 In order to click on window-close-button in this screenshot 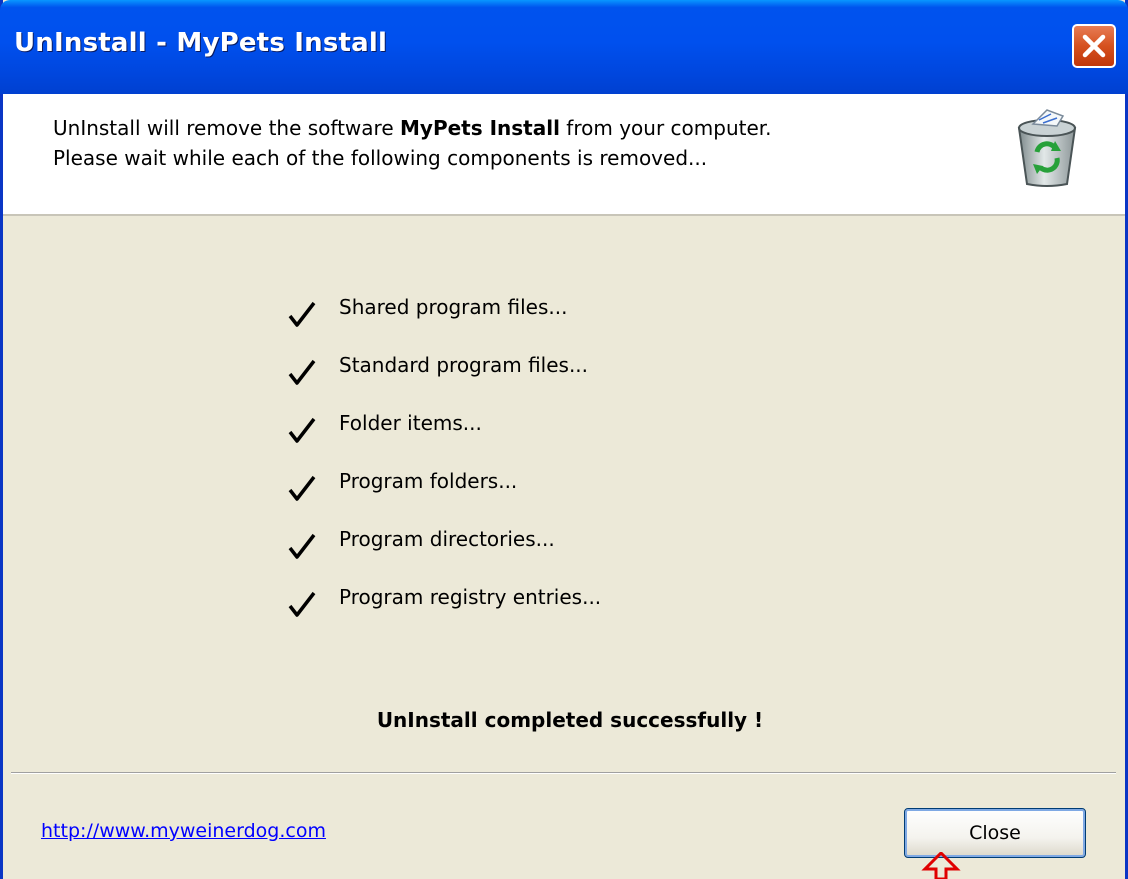, I will do `click(1094, 46)`.